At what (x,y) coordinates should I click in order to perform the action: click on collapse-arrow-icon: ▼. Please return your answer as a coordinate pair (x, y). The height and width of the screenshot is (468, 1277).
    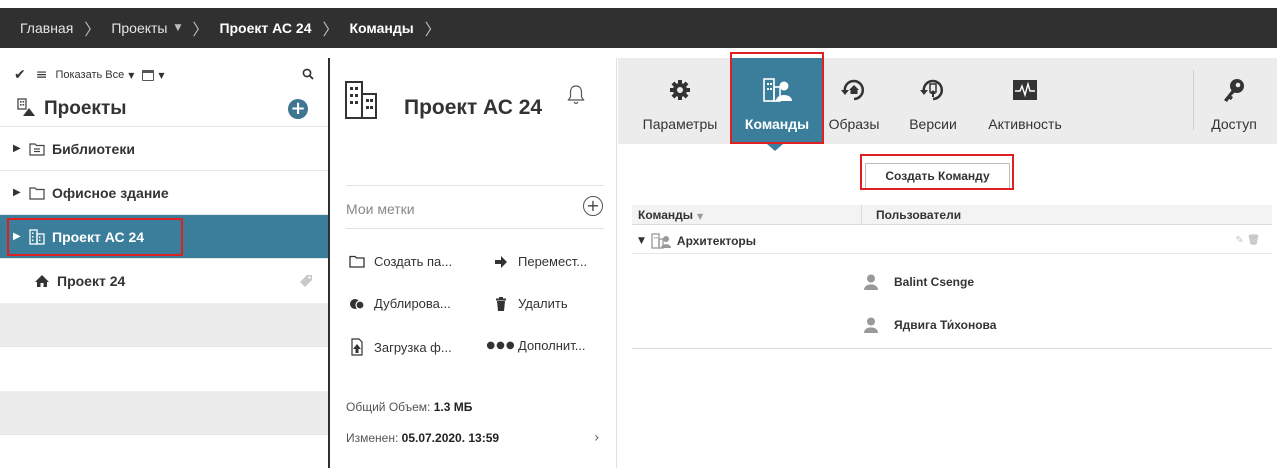
    Looking at the image, I should click on (641, 241).